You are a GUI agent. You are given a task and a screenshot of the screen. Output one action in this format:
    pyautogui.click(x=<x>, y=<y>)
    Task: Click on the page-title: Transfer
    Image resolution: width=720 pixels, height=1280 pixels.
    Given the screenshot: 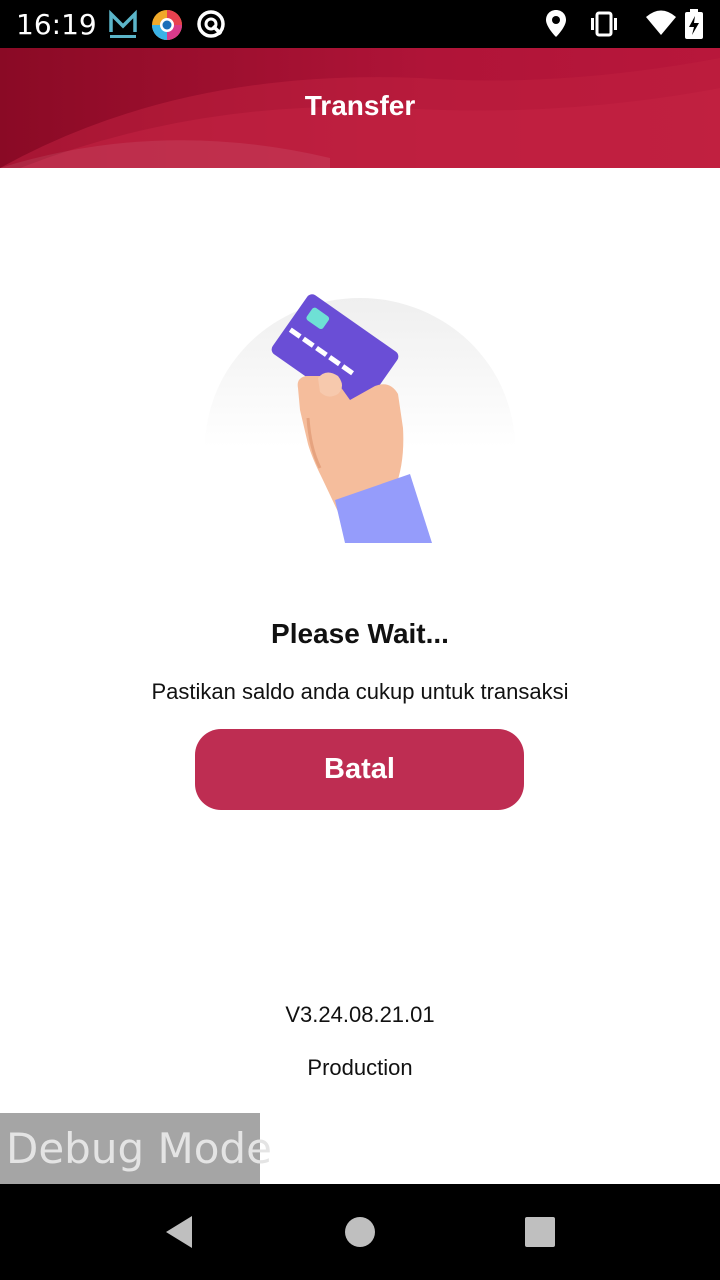 What is the action you would take?
    pyautogui.click(x=360, y=105)
    